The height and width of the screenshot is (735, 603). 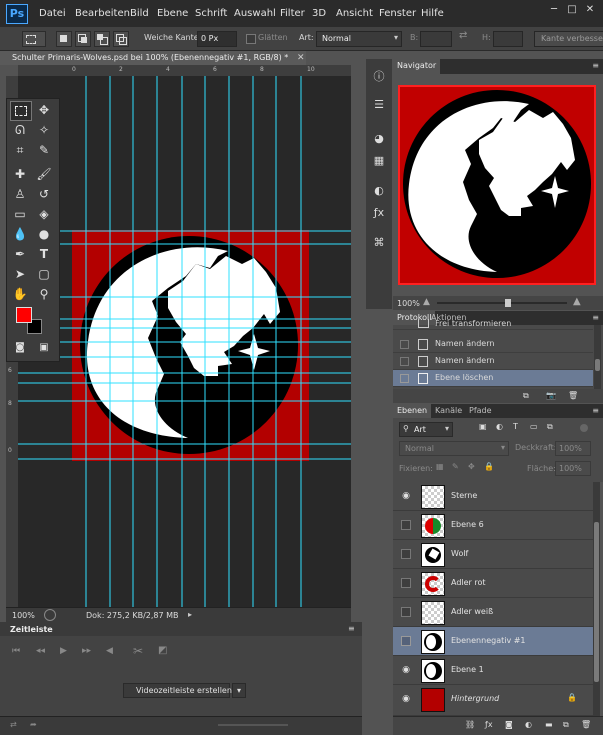 I want to click on zoom-in-icon: ▲, so click(x=577, y=301).